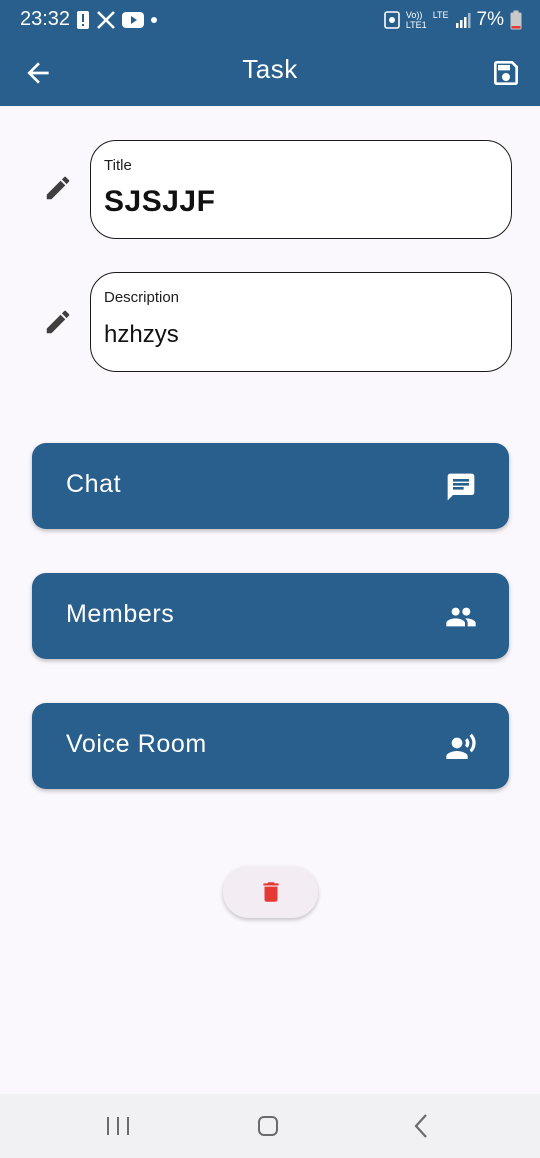 The image size is (540, 1158). I want to click on chat-icon, so click(461, 487).